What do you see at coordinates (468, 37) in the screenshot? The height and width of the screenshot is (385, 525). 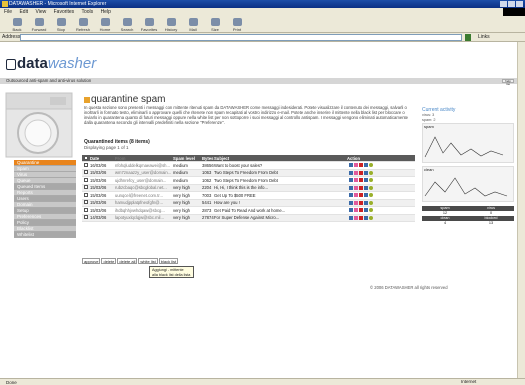 I see `go-button` at bounding box center [468, 37].